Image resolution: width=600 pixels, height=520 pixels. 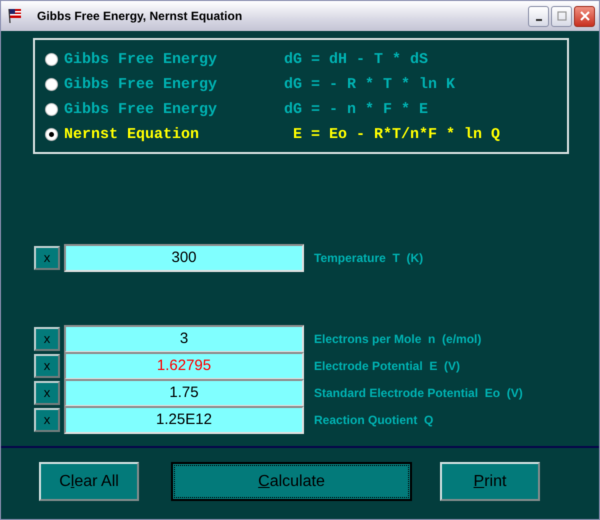 What do you see at coordinates (538, 16) in the screenshot?
I see `minimize-button` at bounding box center [538, 16].